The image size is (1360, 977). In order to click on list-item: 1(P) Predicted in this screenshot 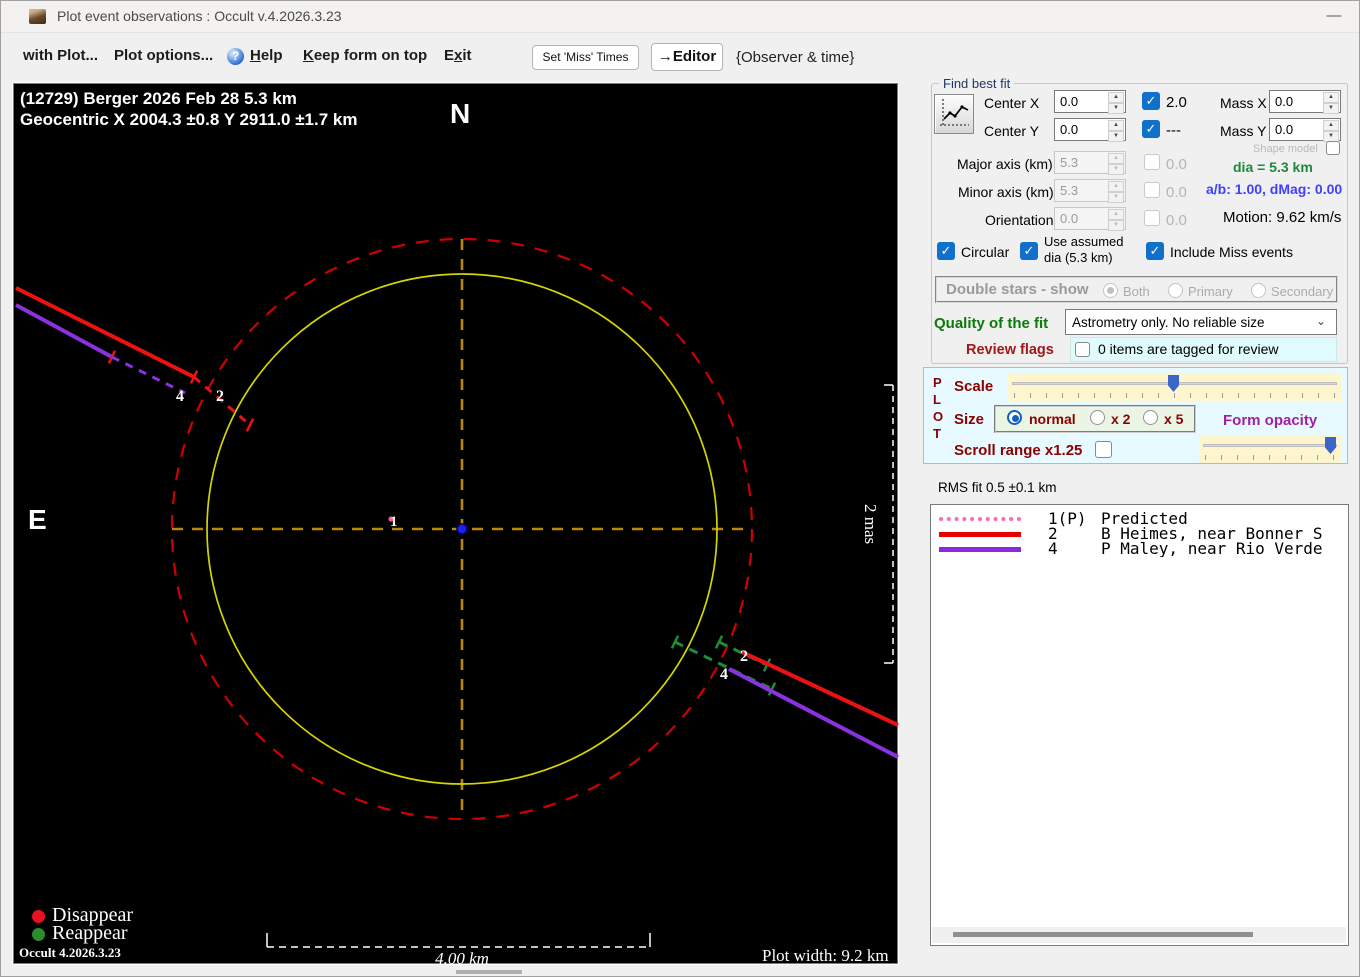, I will do `click(1139, 519)`.